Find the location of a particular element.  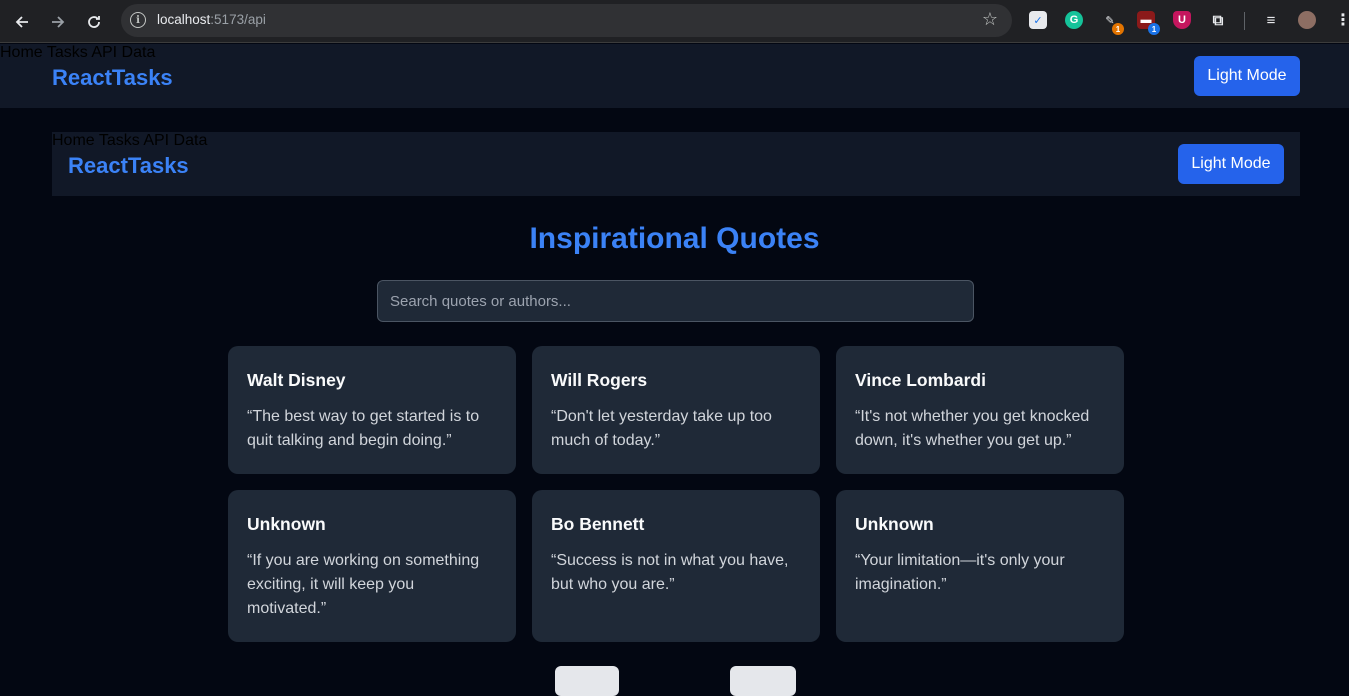

ublock-extension-icon: U is located at coordinates (1182, 20).